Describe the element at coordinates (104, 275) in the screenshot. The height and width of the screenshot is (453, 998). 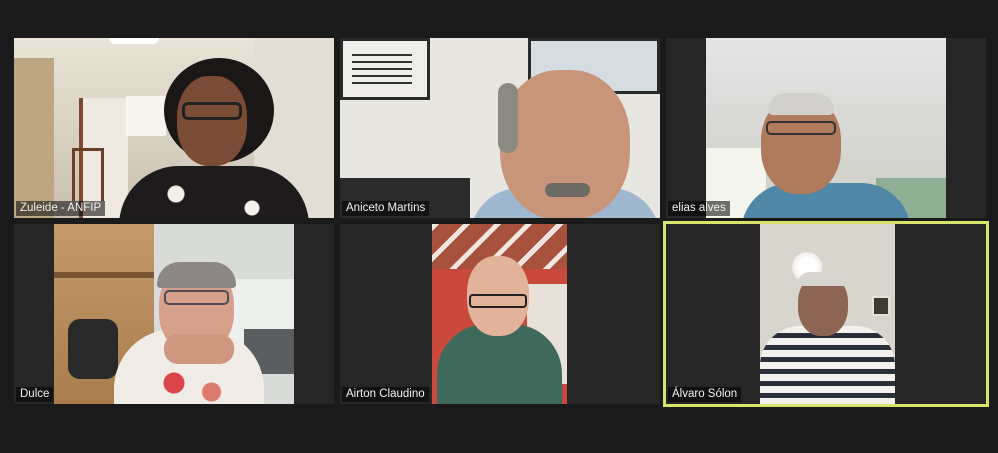
I see `wood-shelf` at that location.